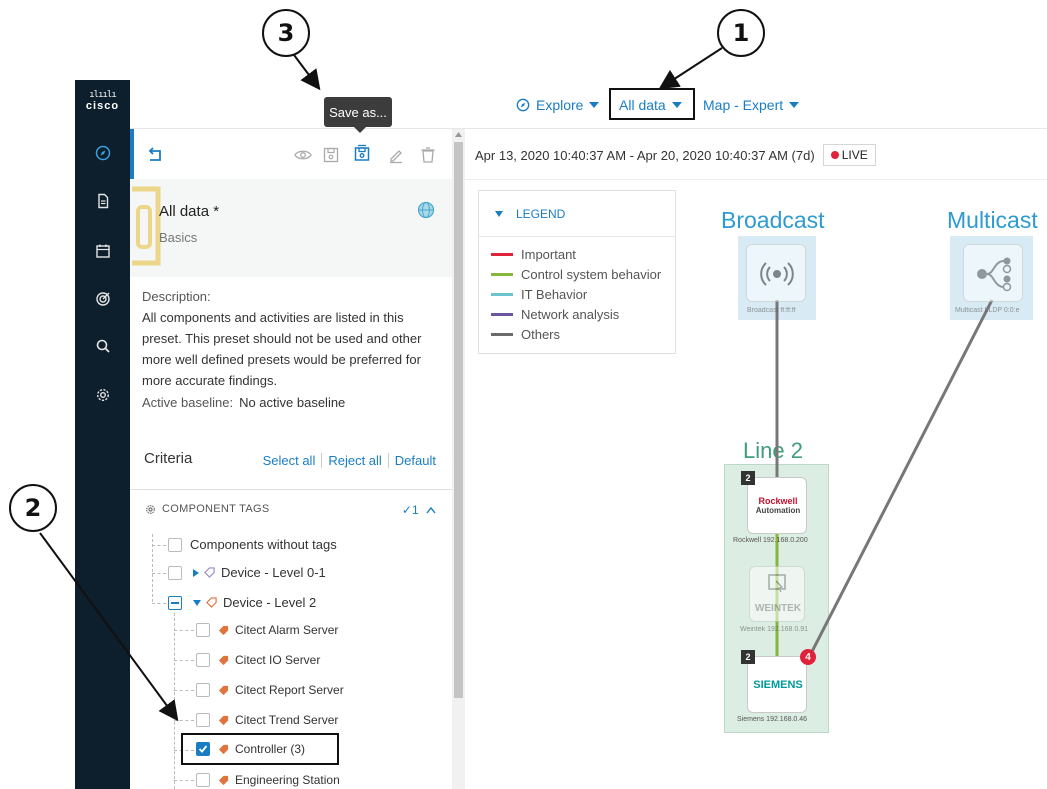  I want to click on highlight-all-data, so click(652, 104).